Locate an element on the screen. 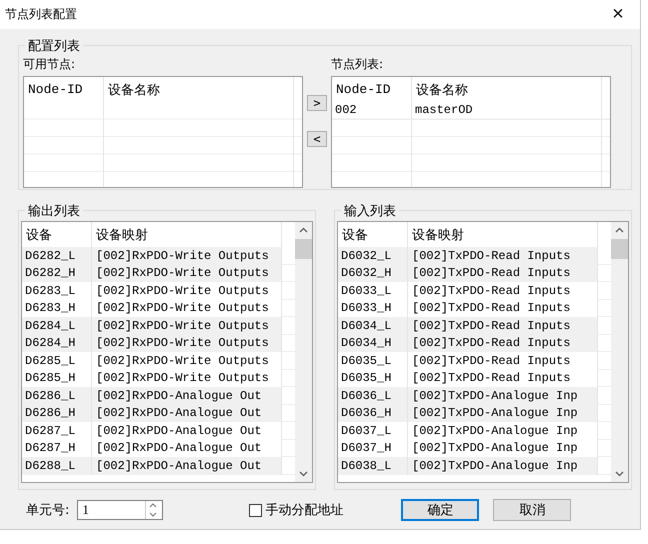 The height and width of the screenshot is (544, 648). move-left-button: < is located at coordinates (317, 139).